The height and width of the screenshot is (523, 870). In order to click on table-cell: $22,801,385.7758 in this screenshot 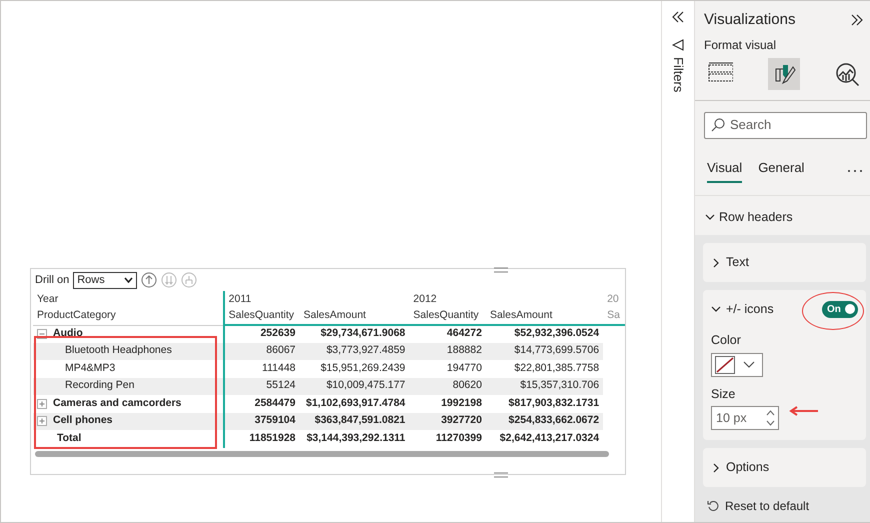, I will do `click(545, 369)`.